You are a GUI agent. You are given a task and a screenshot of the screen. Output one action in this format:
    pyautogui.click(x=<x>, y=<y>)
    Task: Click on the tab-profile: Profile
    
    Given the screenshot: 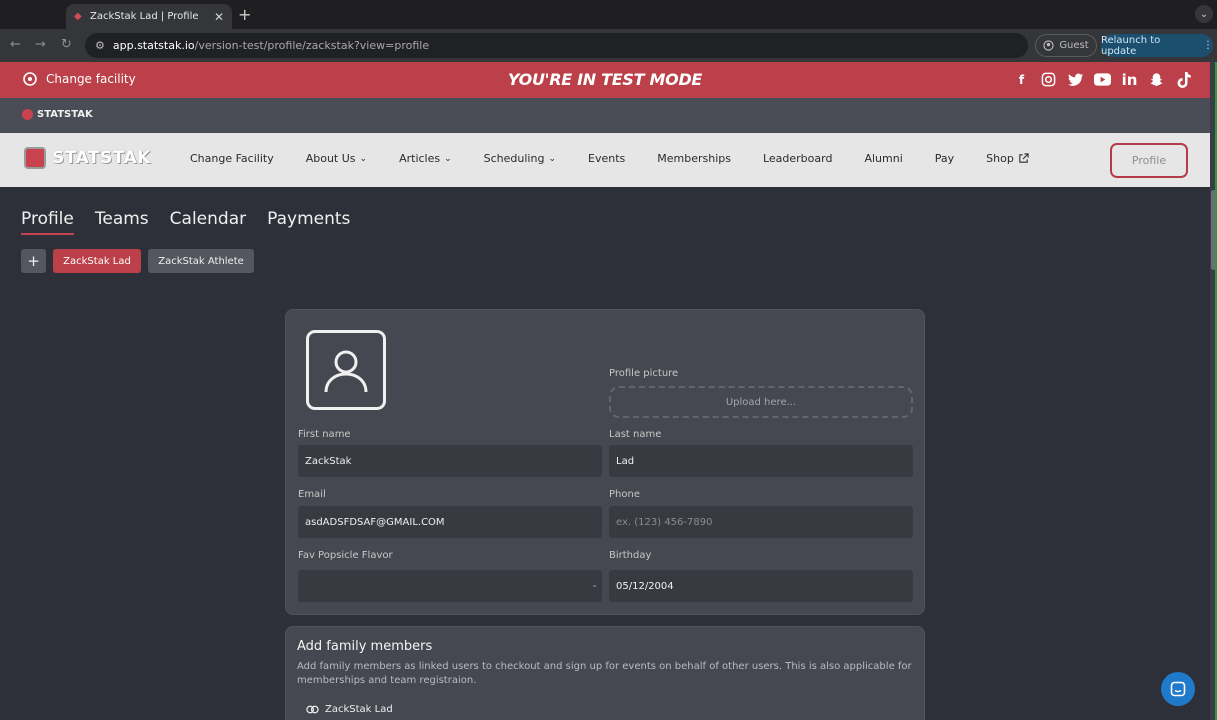 What is the action you would take?
    pyautogui.click(x=47, y=222)
    